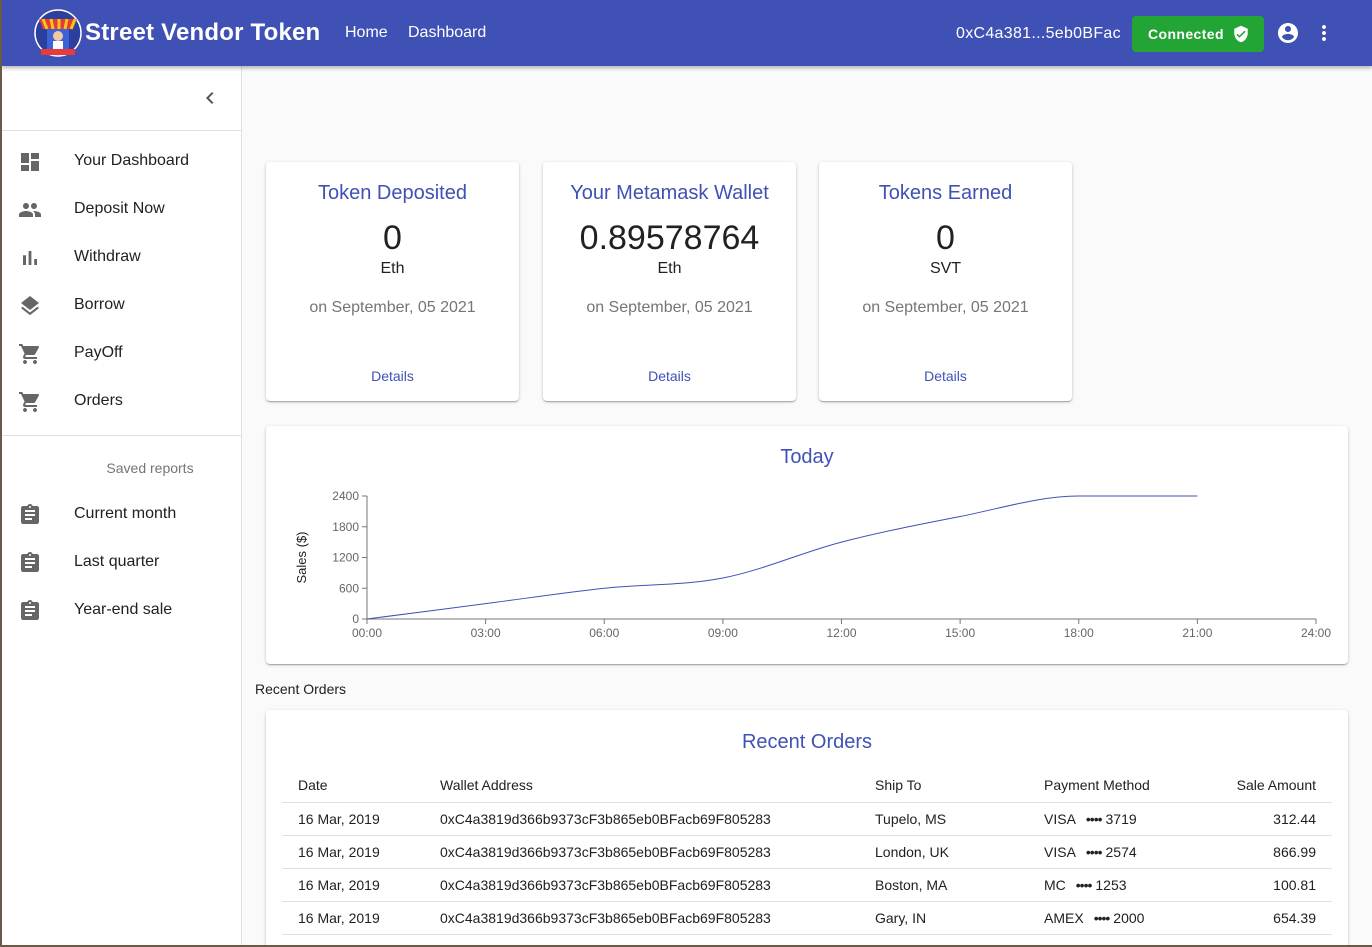 The width and height of the screenshot is (1372, 947). What do you see at coordinates (641, 785) in the screenshot?
I see `column-header-wallet: Wallet Address` at bounding box center [641, 785].